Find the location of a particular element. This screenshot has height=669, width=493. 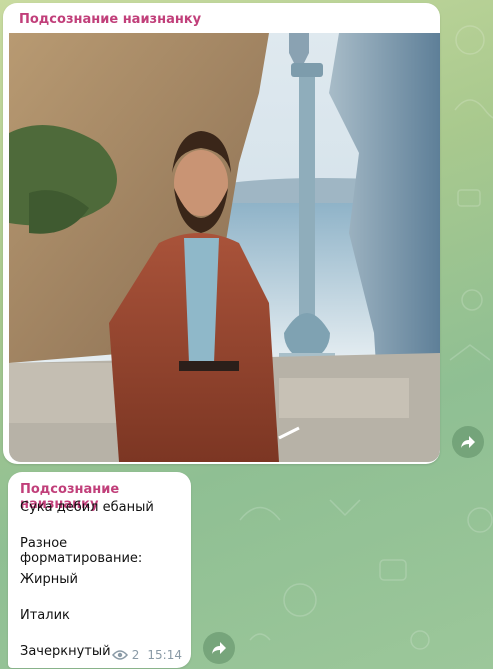

message-line: Жирный is located at coordinates (49, 579).